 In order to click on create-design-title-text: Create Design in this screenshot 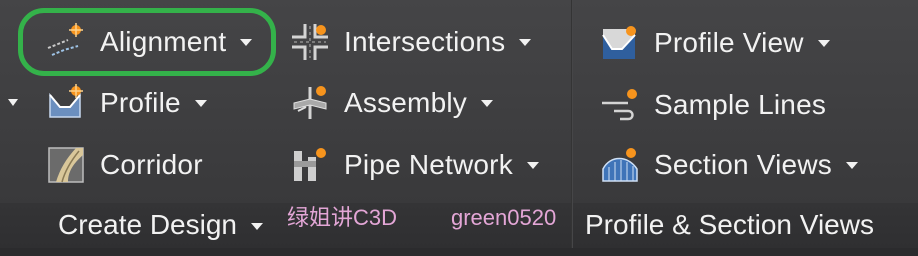, I will do `click(147, 224)`.